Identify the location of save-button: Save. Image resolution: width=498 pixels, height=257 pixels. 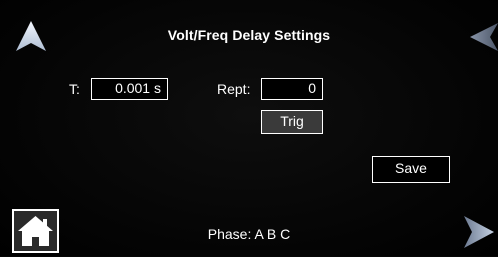
(411, 169).